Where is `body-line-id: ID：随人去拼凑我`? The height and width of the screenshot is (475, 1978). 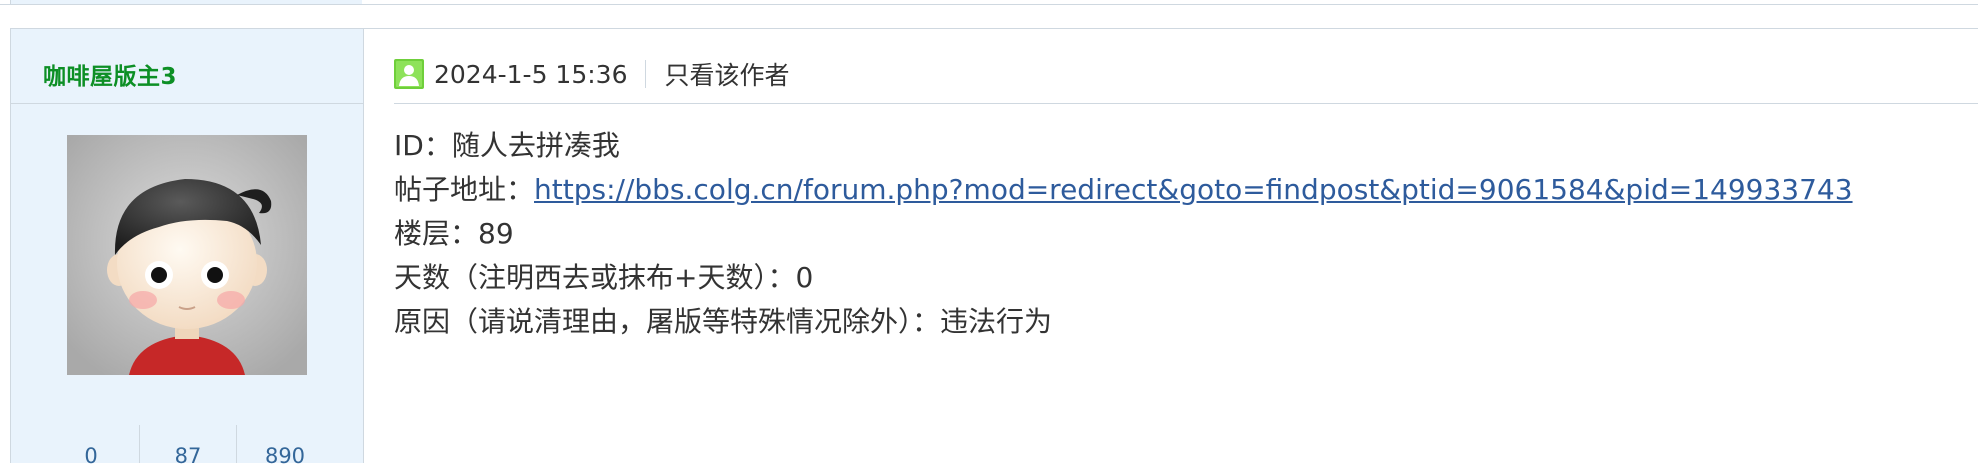 body-line-id: ID：随人去拼凑我 is located at coordinates (1123, 146).